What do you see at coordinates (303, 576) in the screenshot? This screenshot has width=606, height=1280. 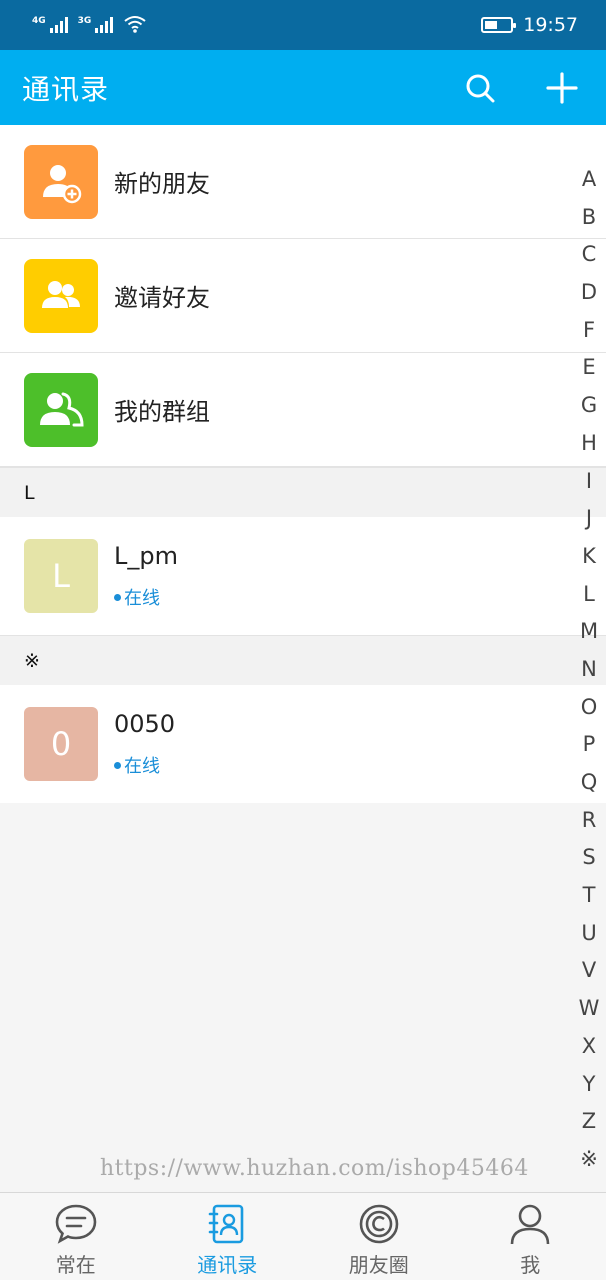 I see `contact-row: L L_pm 在线` at bounding box center [303, 576].